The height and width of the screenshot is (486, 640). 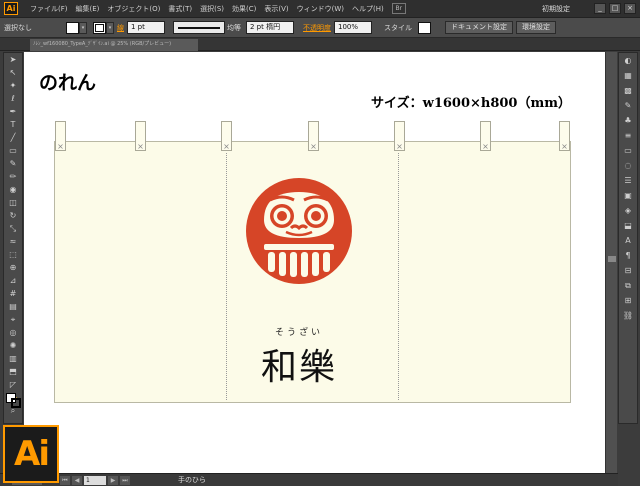 What do you see at coordinates (13, 358) in the screenshot?
I see `column-graph-tool-icon: ▥` at bounding box center [13, 358].